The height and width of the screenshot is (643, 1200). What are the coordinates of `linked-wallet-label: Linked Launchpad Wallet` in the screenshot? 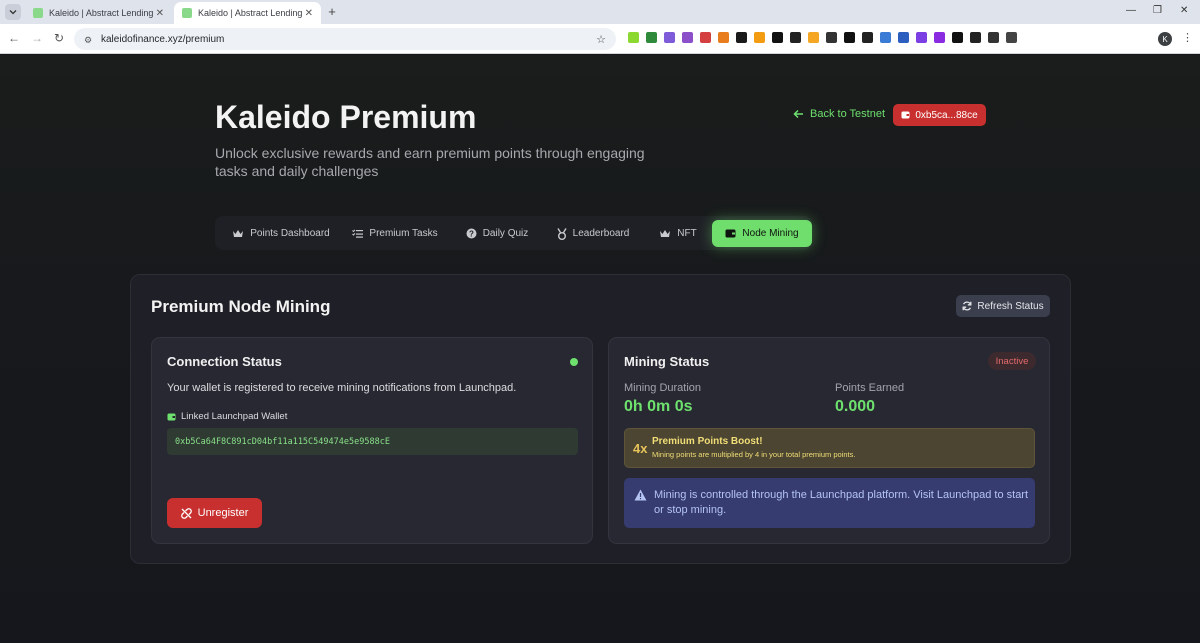 It's located at (227, 416).